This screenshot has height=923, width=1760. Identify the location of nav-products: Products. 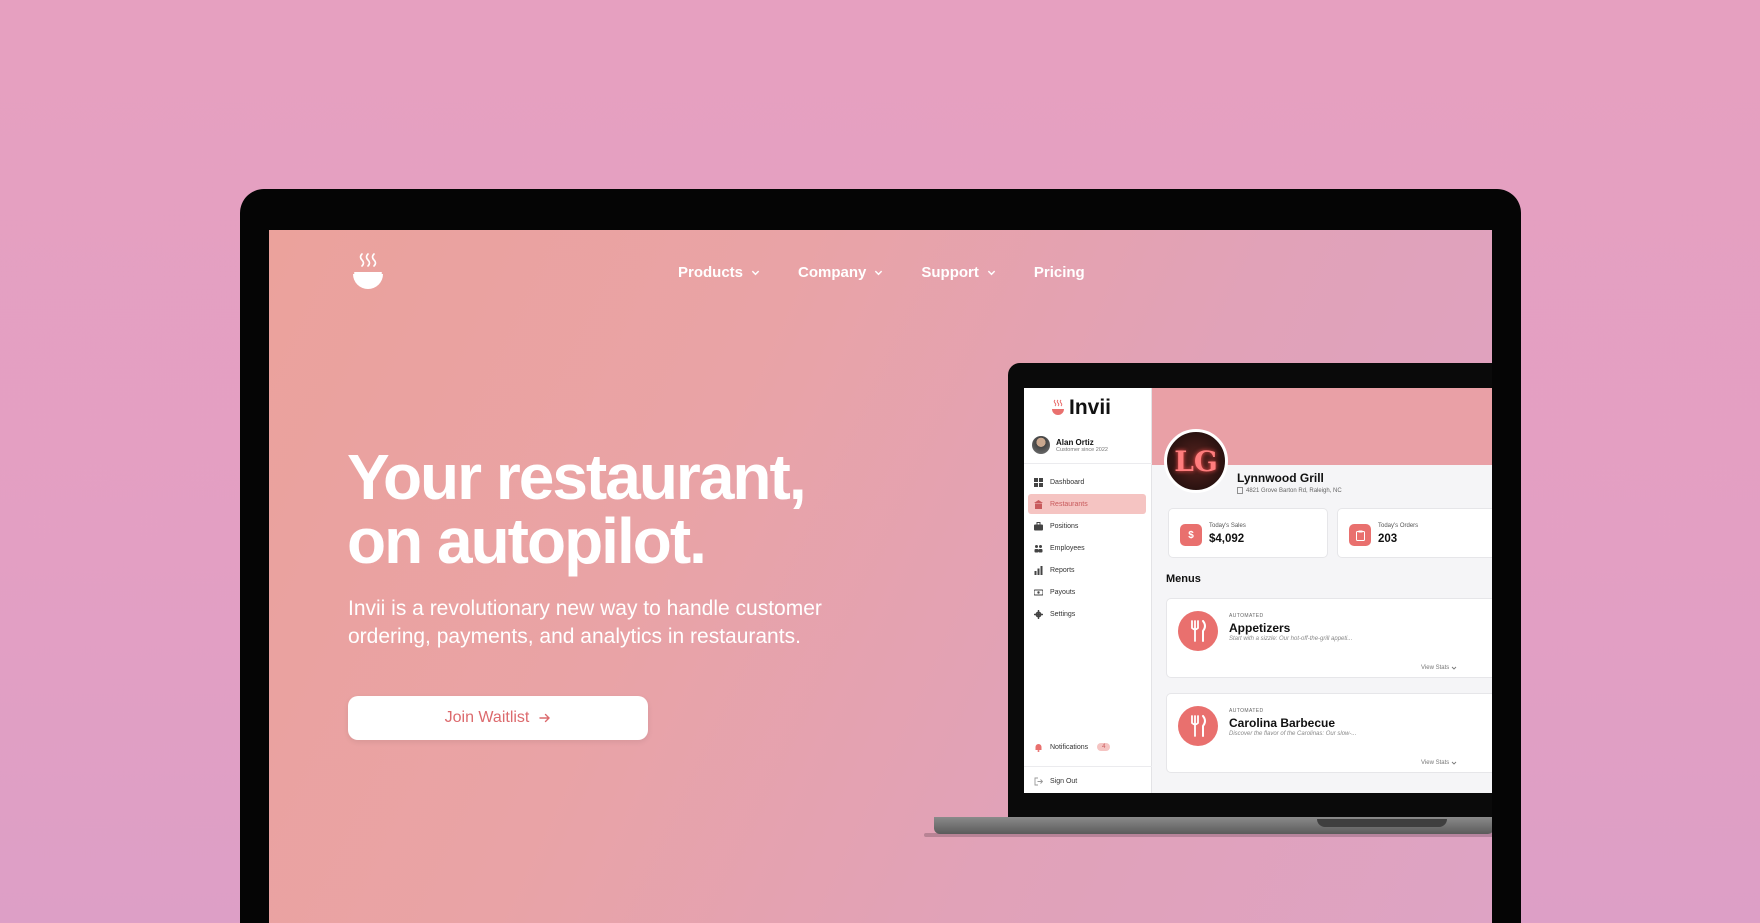
(719, 272).